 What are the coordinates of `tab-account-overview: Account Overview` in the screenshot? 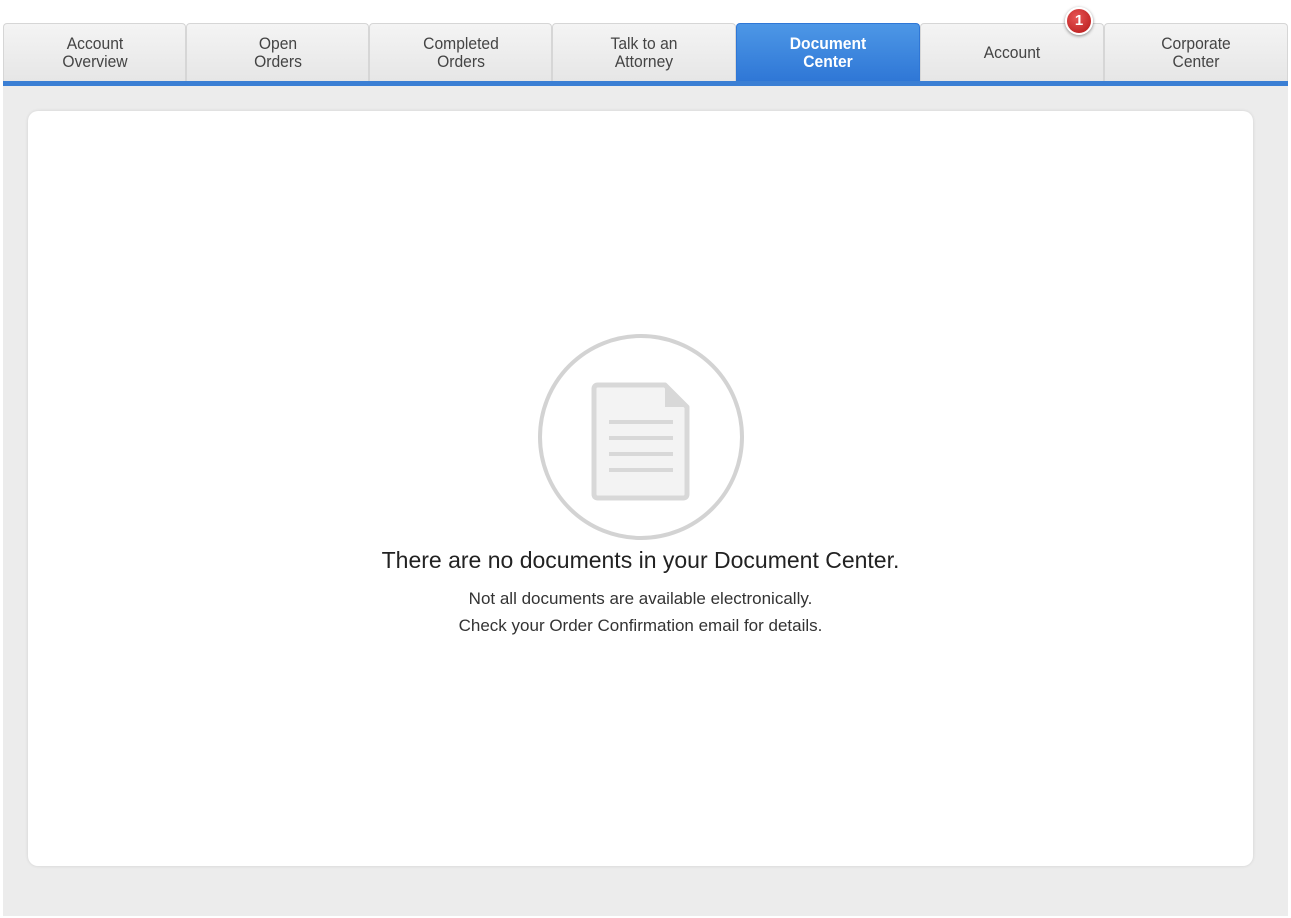 It's located at (94, 52).